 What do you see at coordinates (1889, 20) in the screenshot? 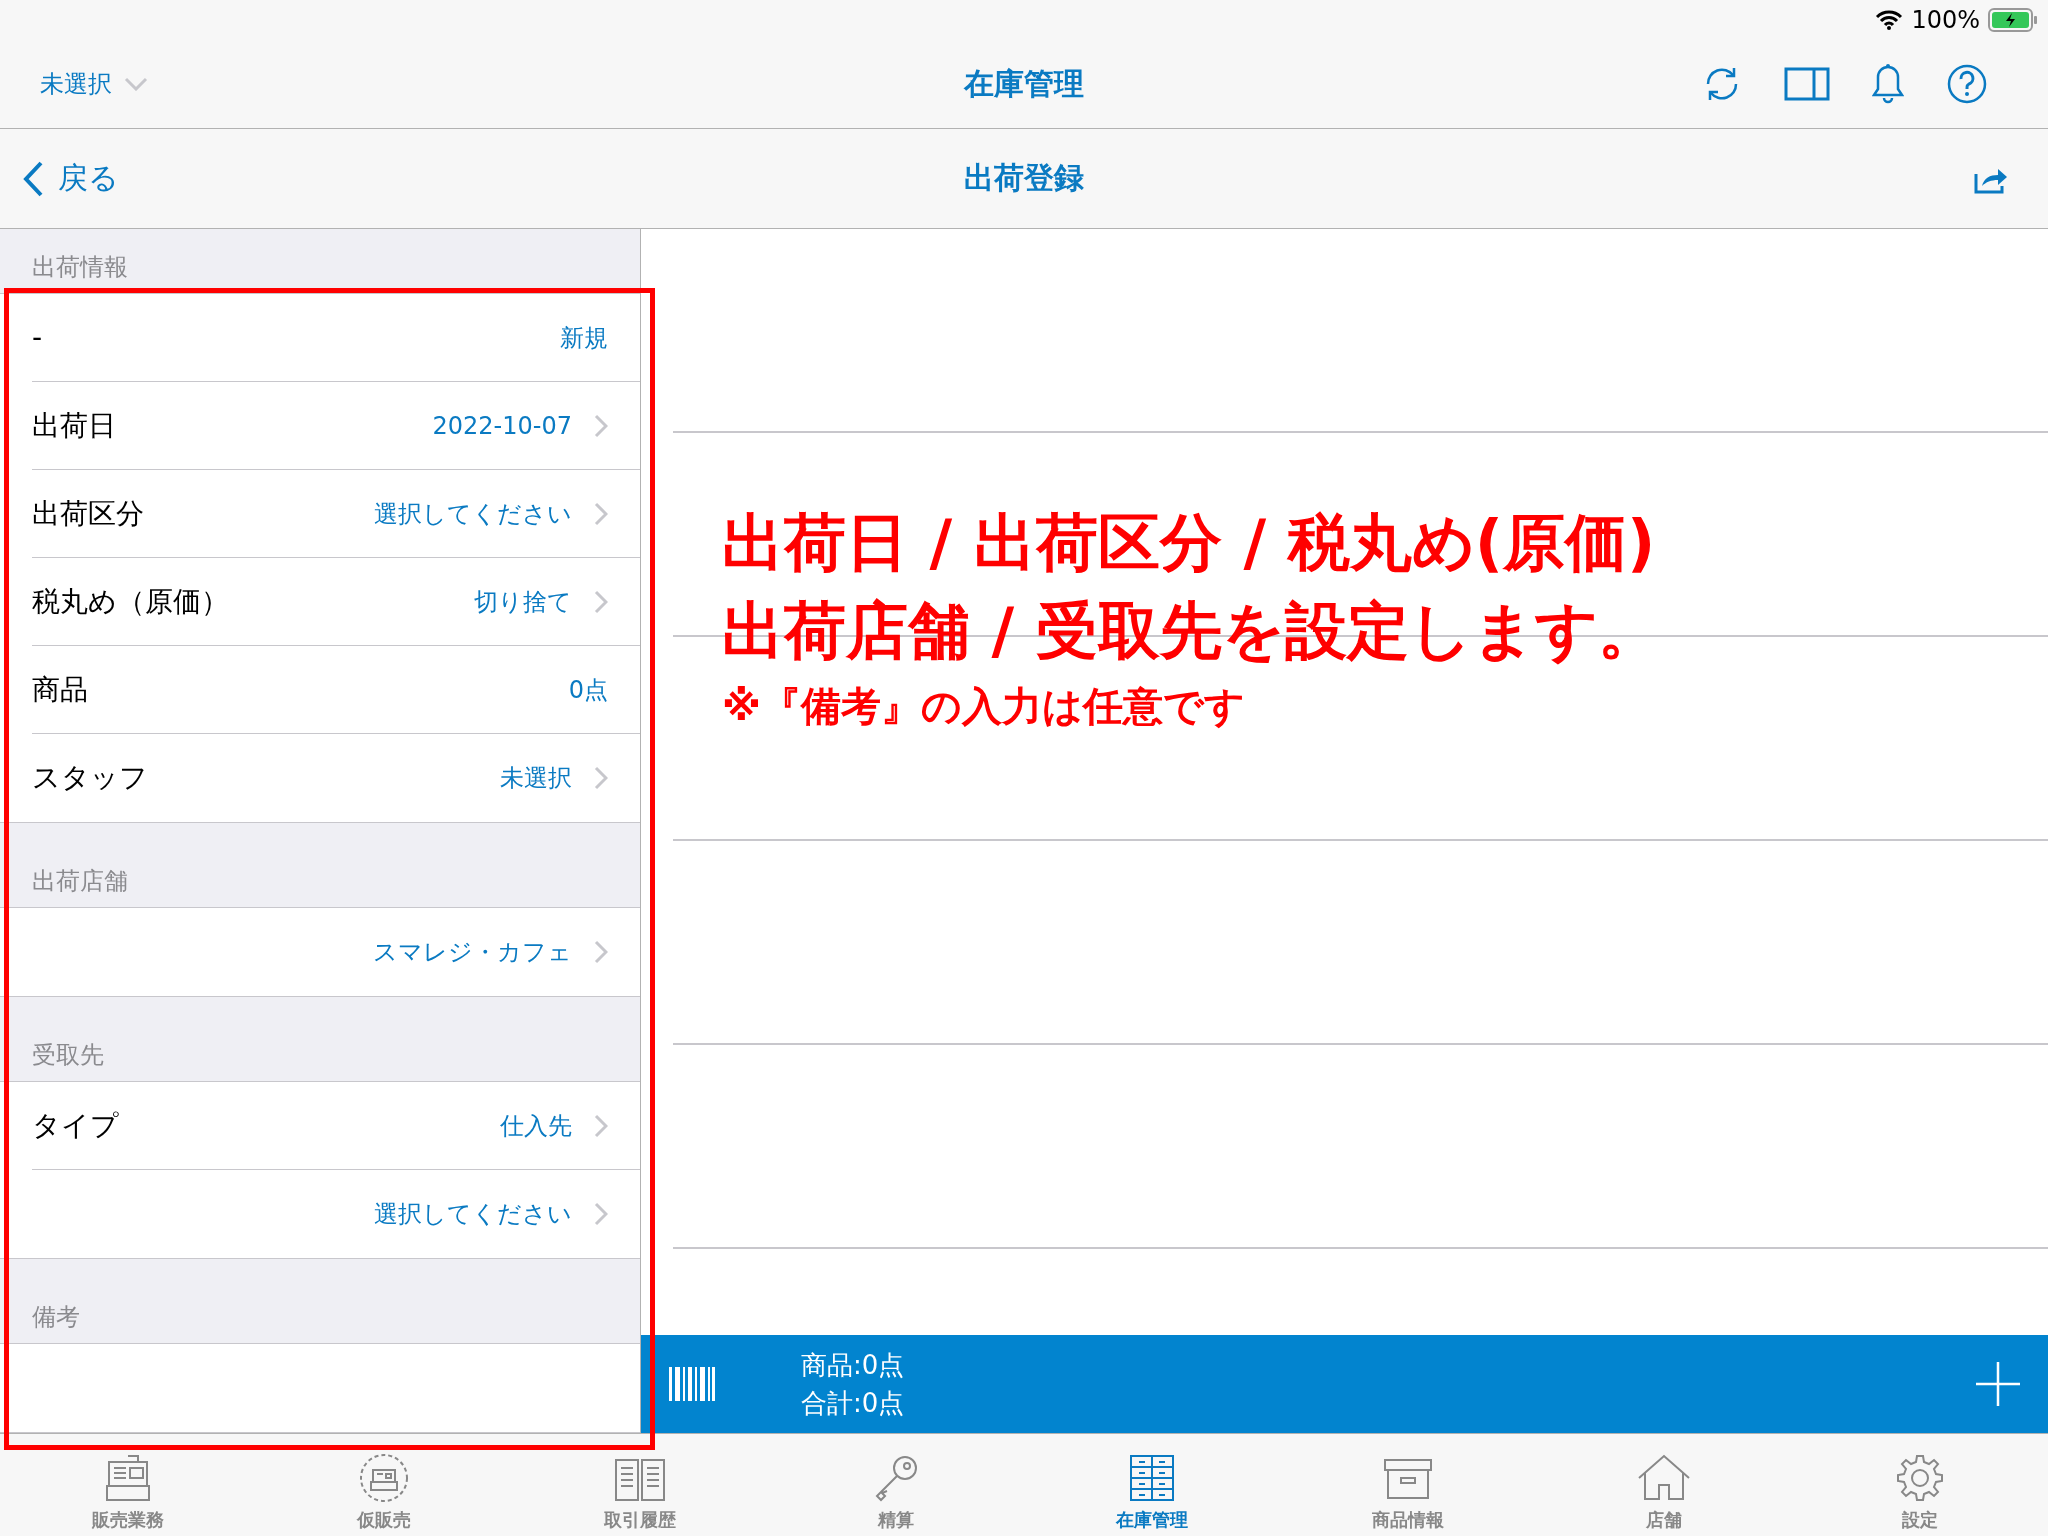
I see `wifi-icon` at bounding box center [1889, 20].